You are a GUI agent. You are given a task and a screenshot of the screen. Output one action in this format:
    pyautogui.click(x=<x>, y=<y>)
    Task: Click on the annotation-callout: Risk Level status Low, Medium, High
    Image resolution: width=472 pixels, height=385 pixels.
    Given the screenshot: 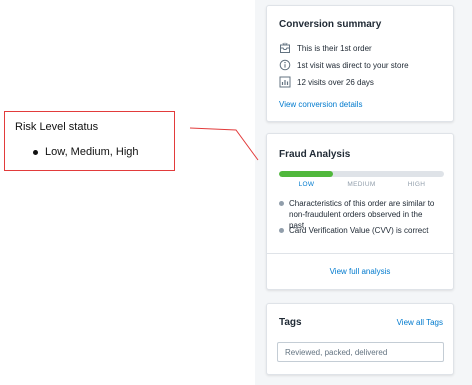 What is the action you would take?
    pyautogui.click(x=89, y=141)
    